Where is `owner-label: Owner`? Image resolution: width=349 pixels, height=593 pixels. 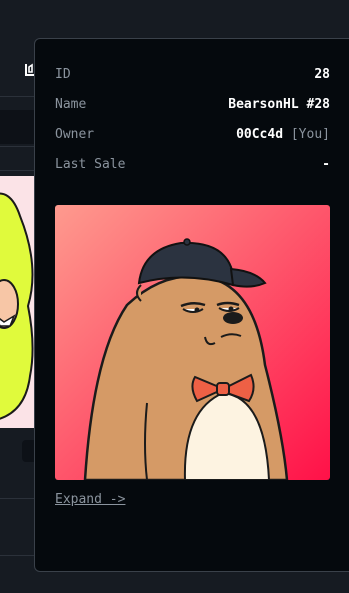
owner-label: Owner is located at coordinates (75, 134).